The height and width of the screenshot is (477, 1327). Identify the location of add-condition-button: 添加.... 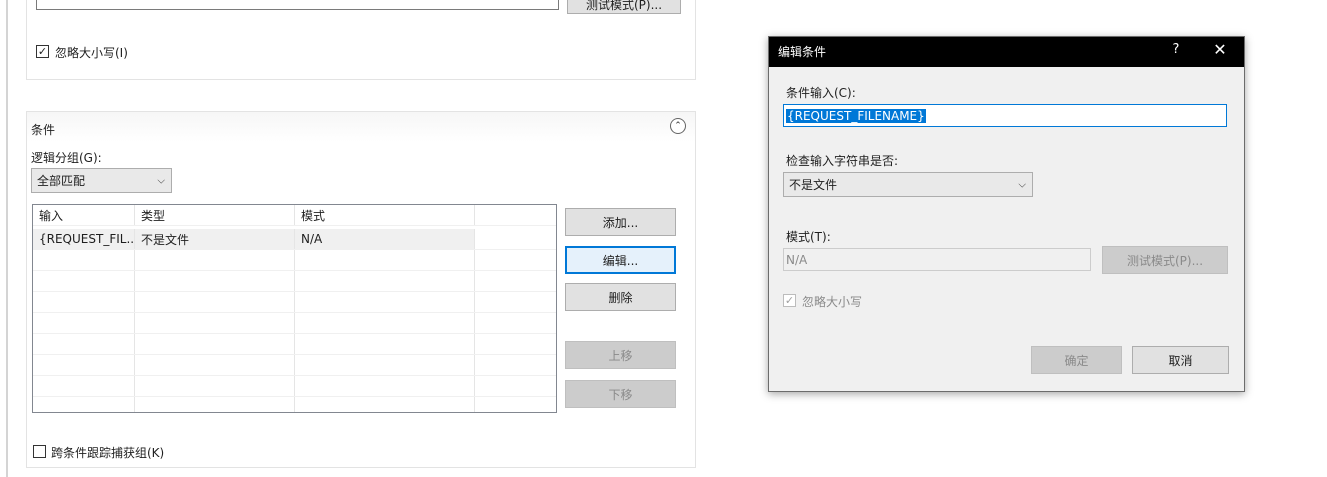
(620, 222).